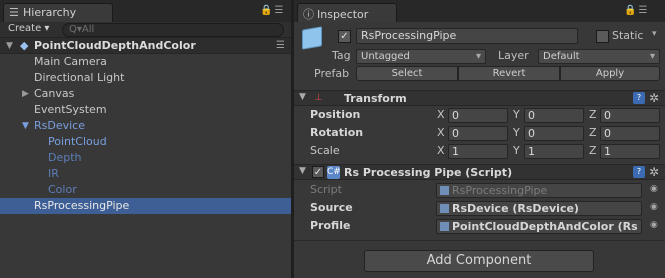 The image size is (665, 278). What do you see at coordinates (335, 114) in the screenshot?
I see `position-label: Position` at bounding box center [335, 114].